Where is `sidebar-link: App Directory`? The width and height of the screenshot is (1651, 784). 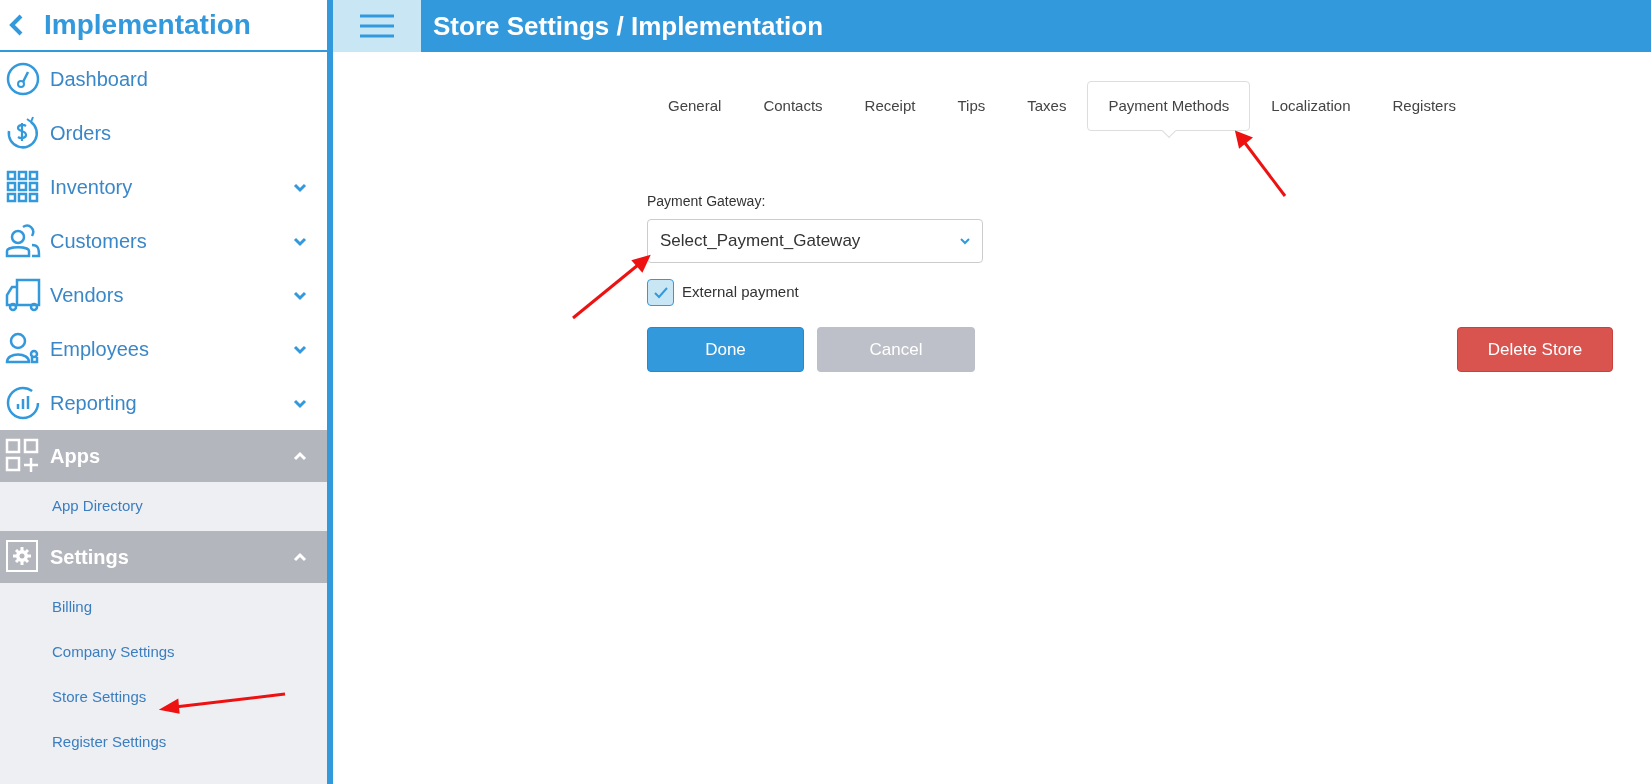 sidebar-link: App Directory is located at coordinates (97, 506).